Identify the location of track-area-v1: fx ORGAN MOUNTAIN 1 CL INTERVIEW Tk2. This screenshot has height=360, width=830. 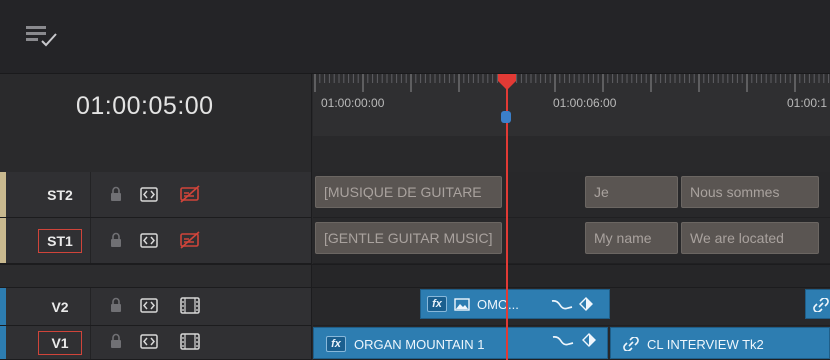
(571, 343).